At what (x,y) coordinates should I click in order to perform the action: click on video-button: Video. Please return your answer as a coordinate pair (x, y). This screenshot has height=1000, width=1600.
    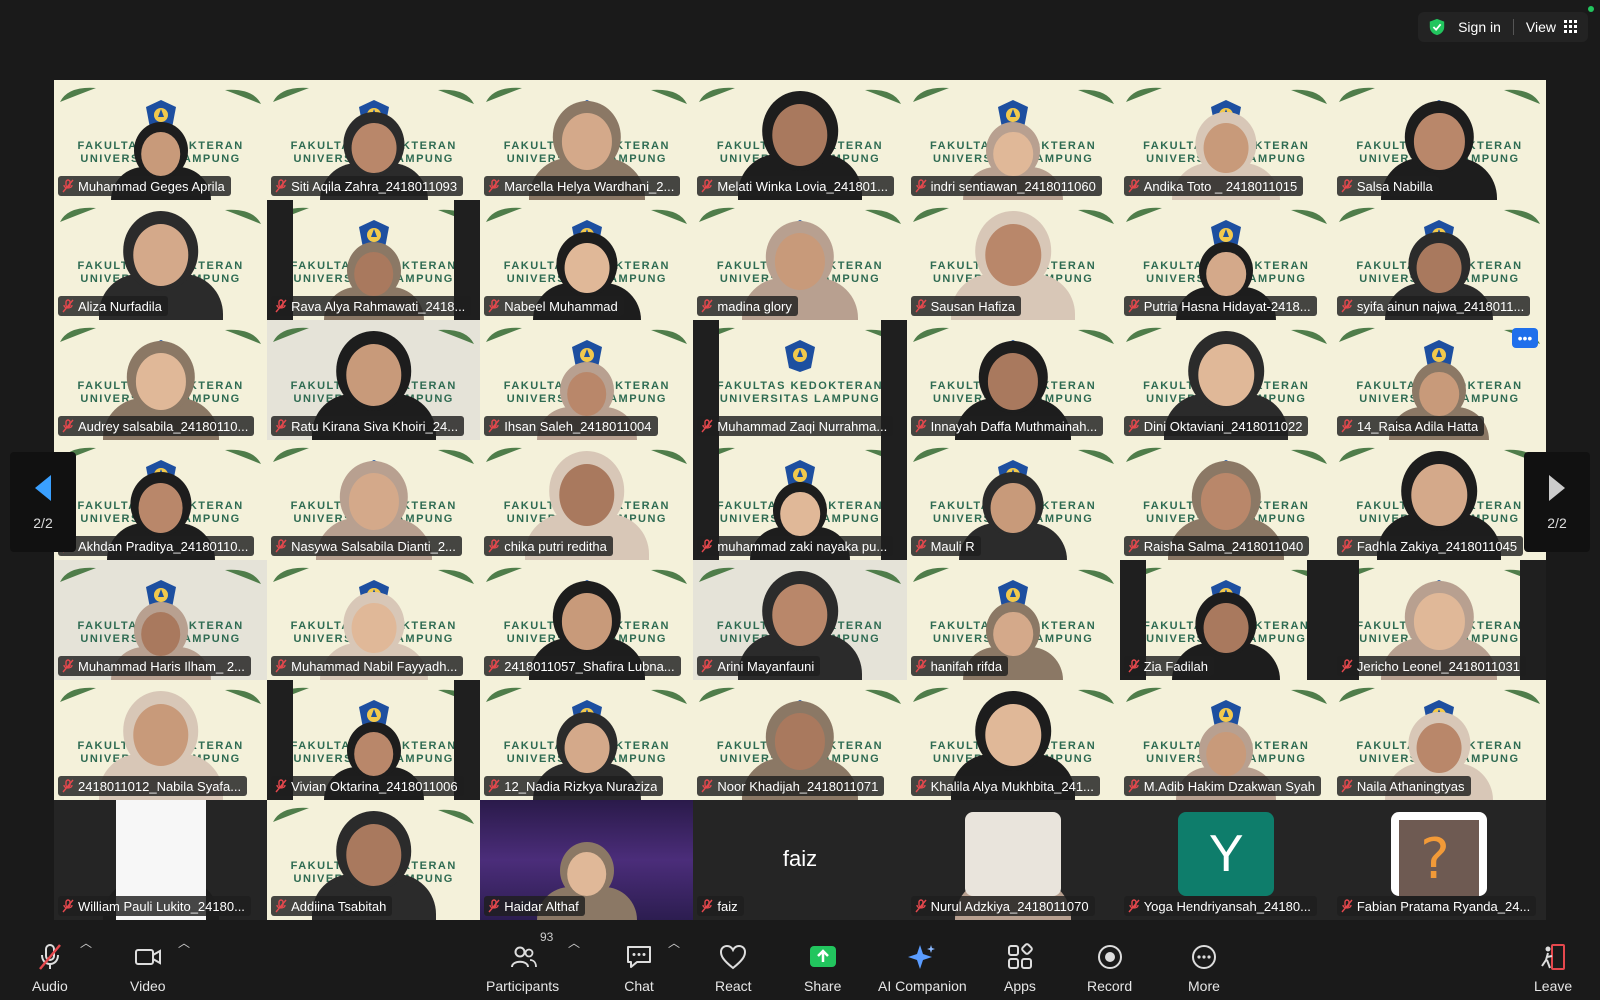
    Looking at the image, I should click on (148, 968).